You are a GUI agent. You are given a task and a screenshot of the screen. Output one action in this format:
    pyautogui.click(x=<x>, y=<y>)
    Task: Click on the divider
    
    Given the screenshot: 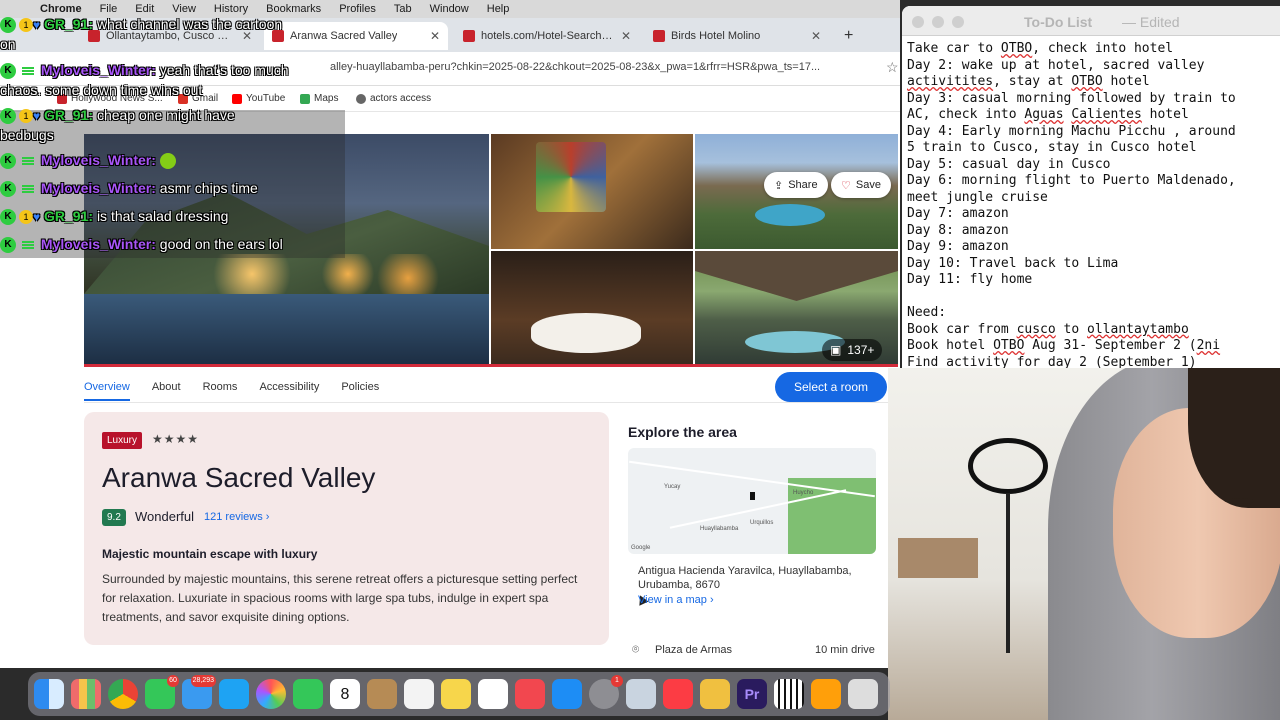 What is the action you would take?
    pyautogui.click(x=491, y=402)
    